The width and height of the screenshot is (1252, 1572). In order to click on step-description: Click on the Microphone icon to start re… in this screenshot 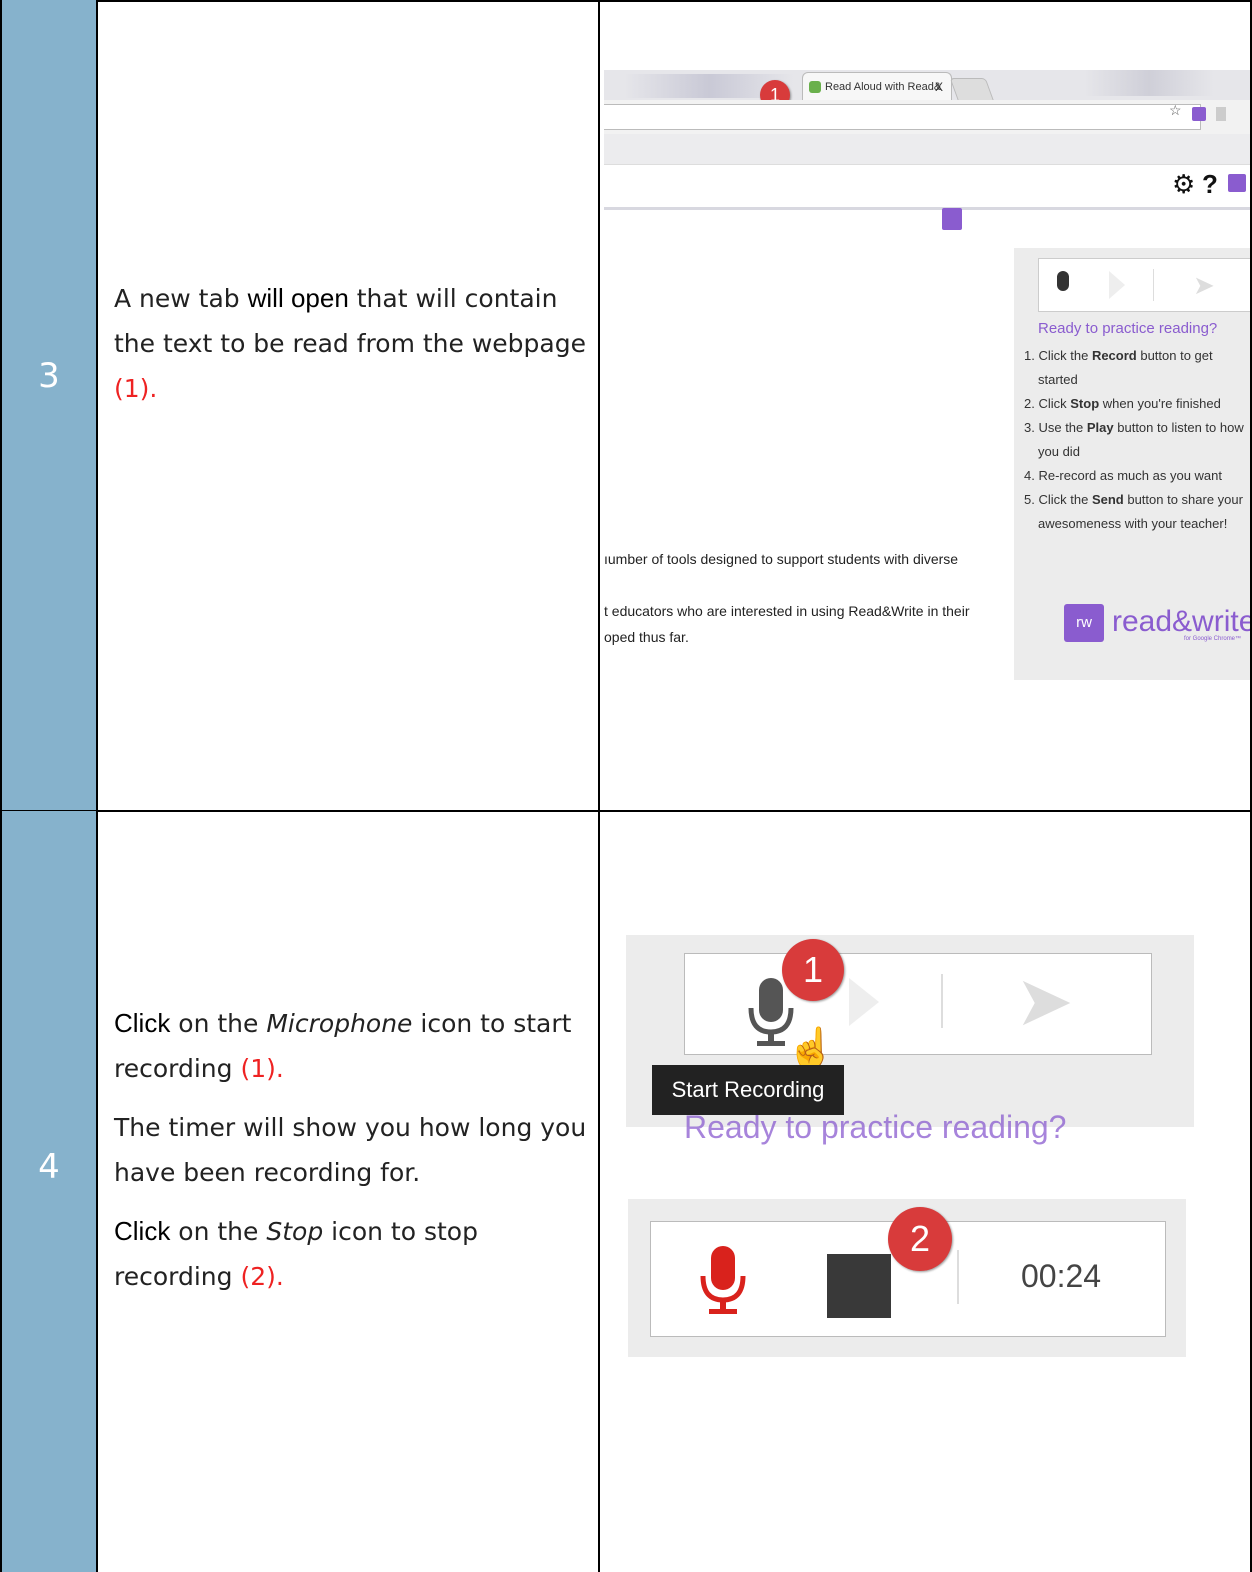, I will do `click(350, 1149)`.